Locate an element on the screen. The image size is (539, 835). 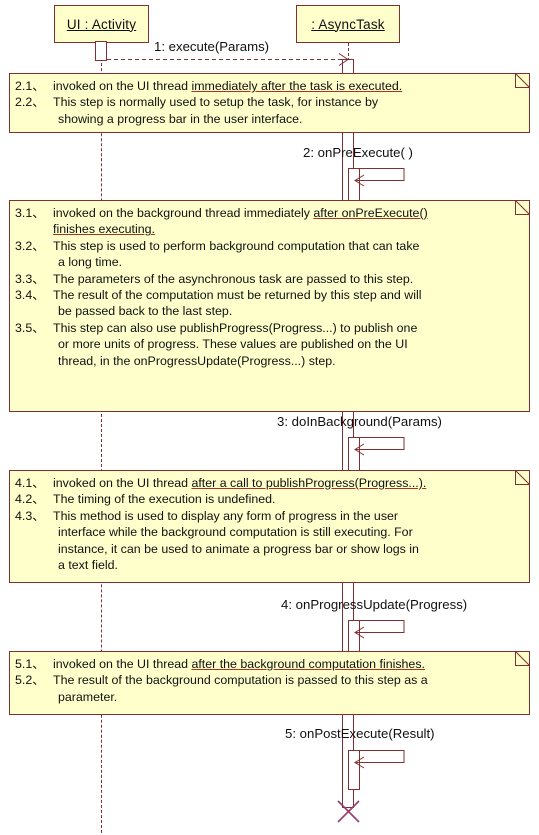
note-line-number: 3.5、 is located at coordinates (30, 327).